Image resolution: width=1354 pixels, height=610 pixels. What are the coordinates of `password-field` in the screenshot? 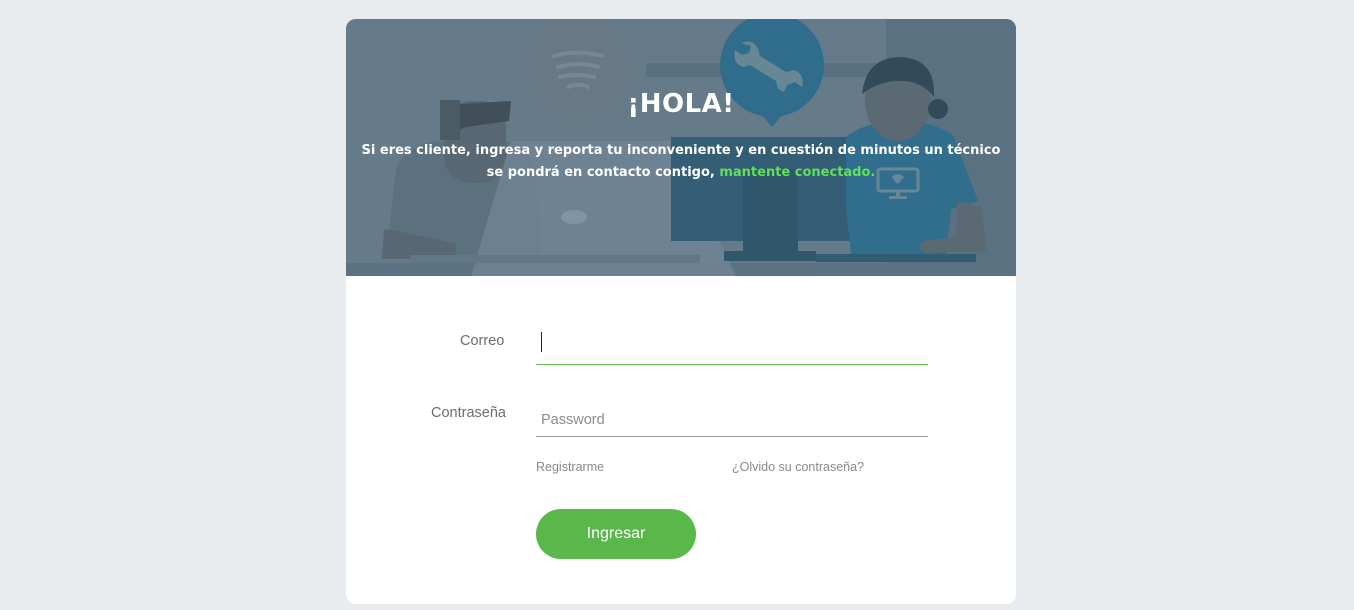 It's located at (732, 420).